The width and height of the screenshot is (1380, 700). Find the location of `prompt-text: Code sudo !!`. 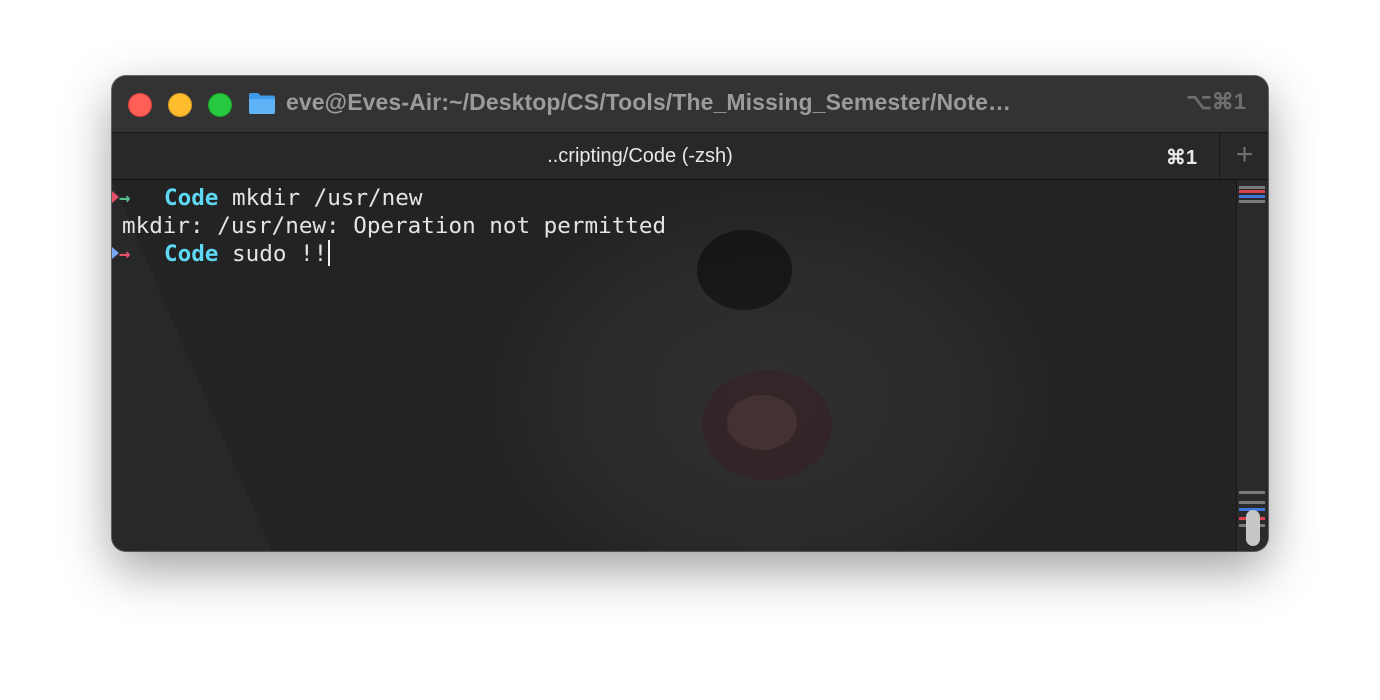

prompt-text: Code sudo !! is located at coordinates (247, 254).